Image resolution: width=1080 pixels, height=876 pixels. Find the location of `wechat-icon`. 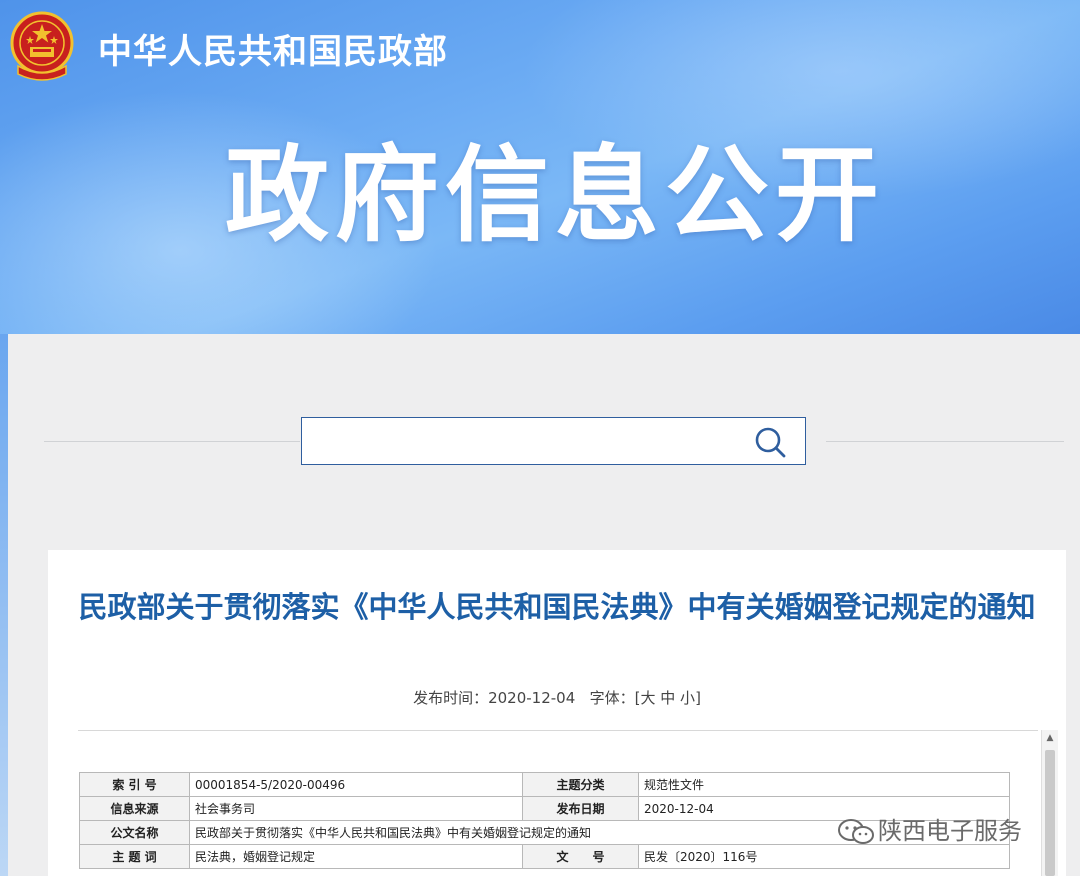

wechat-icon is located at coordinates (856, 831).